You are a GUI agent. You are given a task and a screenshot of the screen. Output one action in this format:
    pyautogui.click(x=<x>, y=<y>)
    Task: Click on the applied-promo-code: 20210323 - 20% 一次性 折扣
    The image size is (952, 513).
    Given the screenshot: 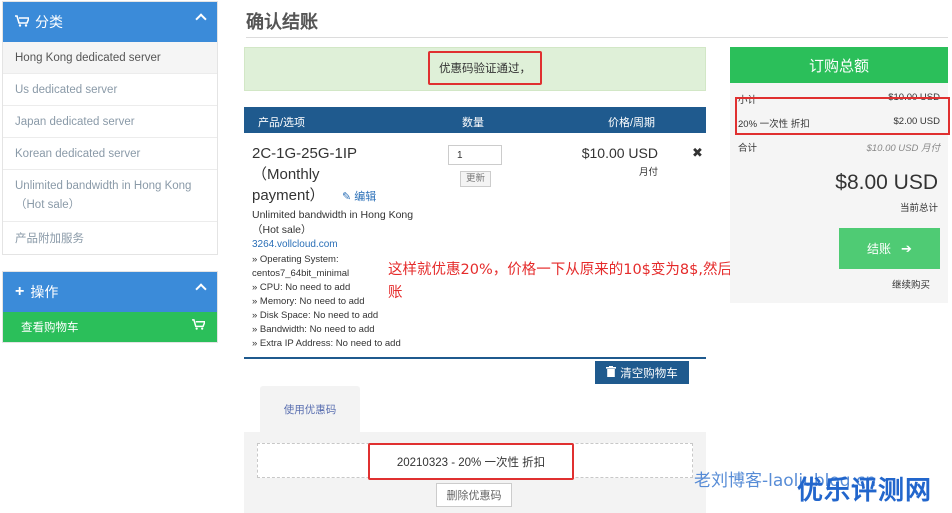 What is the action you would take?
    pyautogui.click(x=471, y=461)
    